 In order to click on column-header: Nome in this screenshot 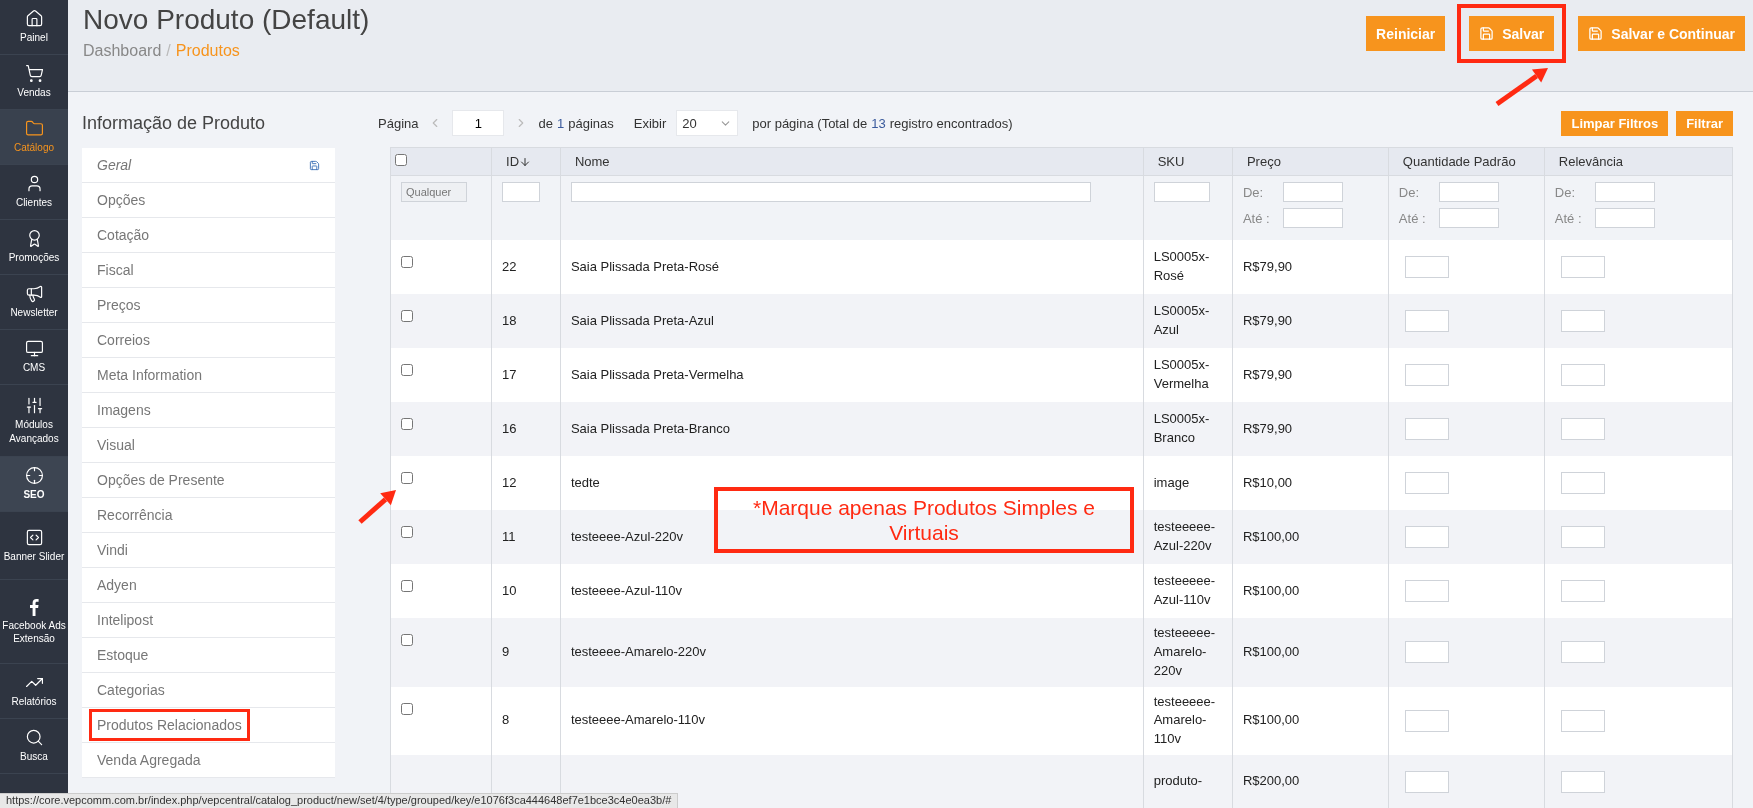, I will do `click(852, 161)`.